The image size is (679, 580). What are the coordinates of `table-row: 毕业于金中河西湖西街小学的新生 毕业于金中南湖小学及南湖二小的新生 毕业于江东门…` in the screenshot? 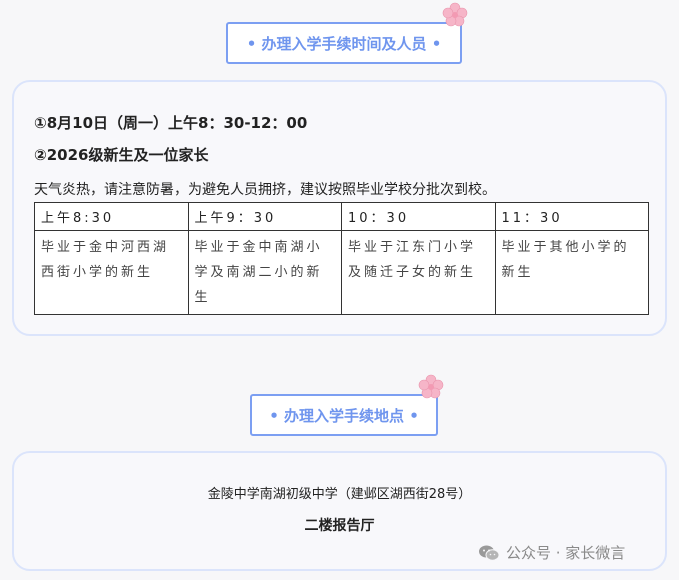 It's located at (341, 272).